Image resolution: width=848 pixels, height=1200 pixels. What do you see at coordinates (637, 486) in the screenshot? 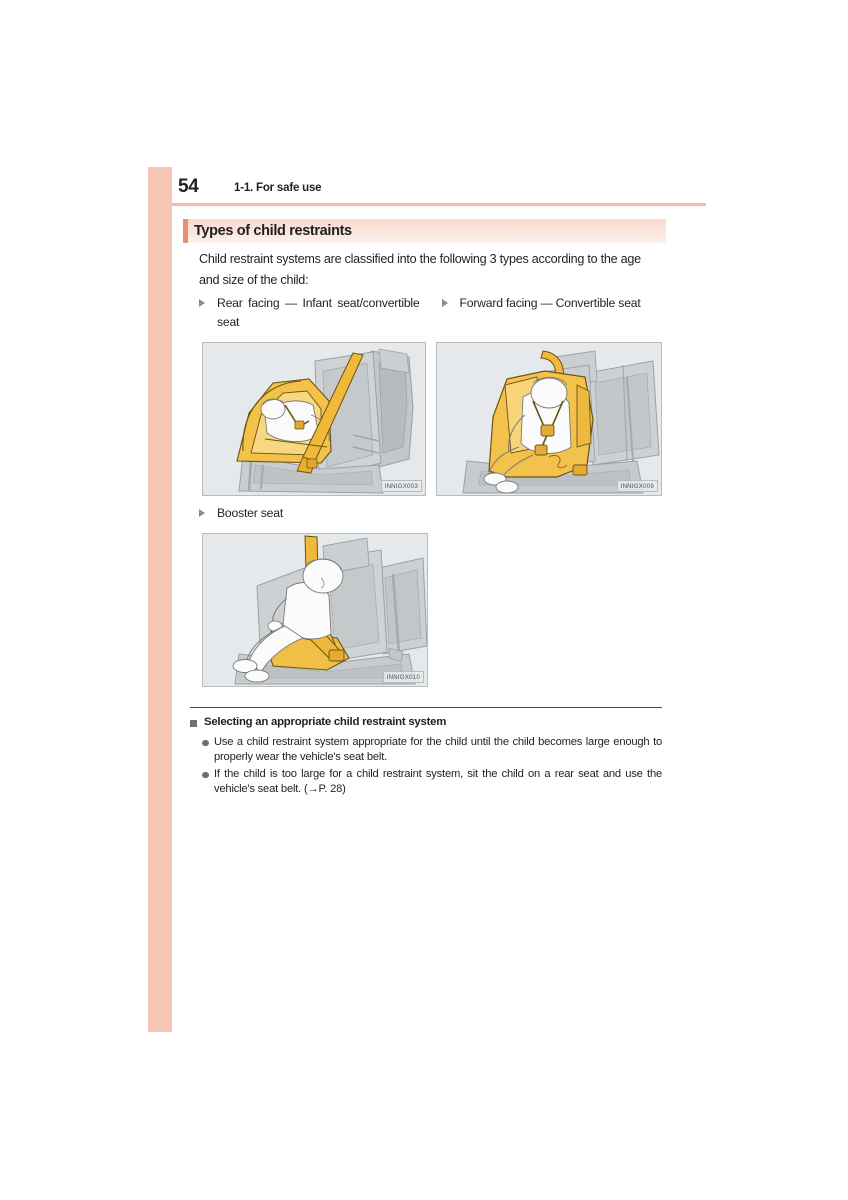
I see `figure-code: INNIGX009` at bounding box center [637, 486].